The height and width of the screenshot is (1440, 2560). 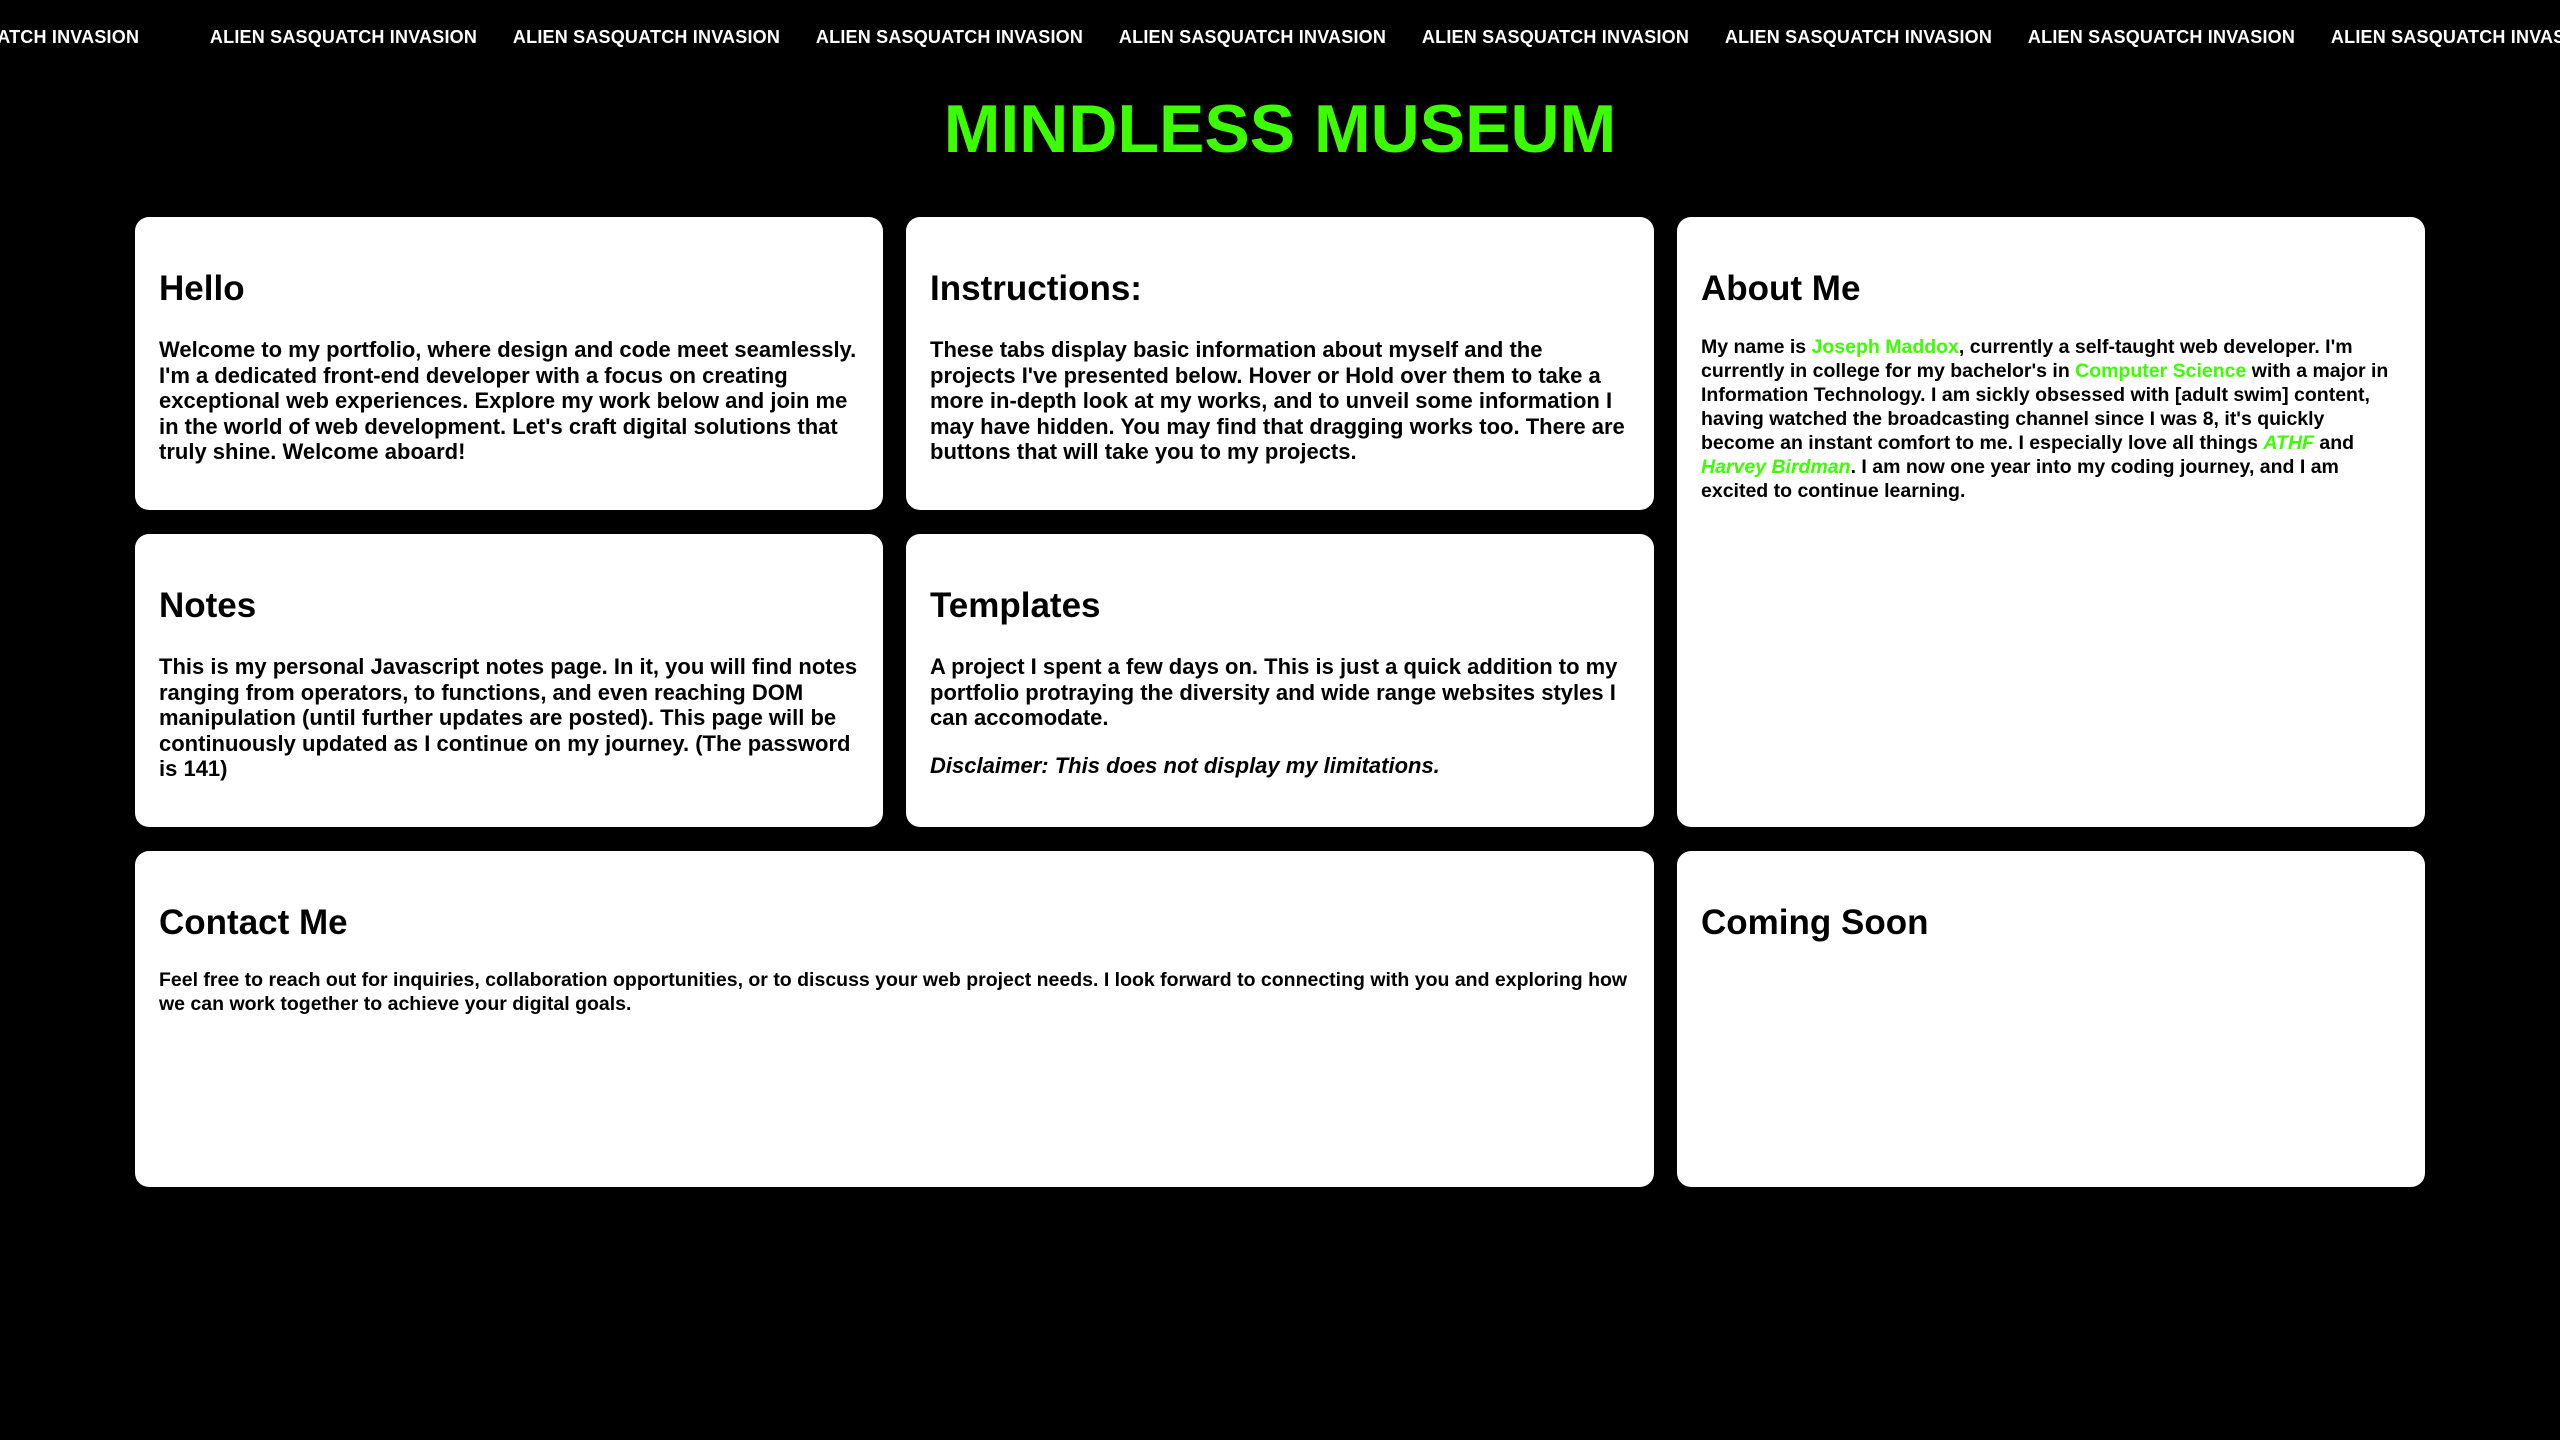 What do you see at coordinates (2161, 371) in the screenshot?
I see `about-degree-highlight: Computer Science` at bounding box center [2161, 371].